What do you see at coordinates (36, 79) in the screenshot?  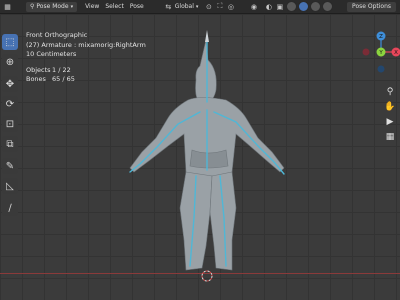 I see `bones-label: Bones` at bounding box center [36, 79].